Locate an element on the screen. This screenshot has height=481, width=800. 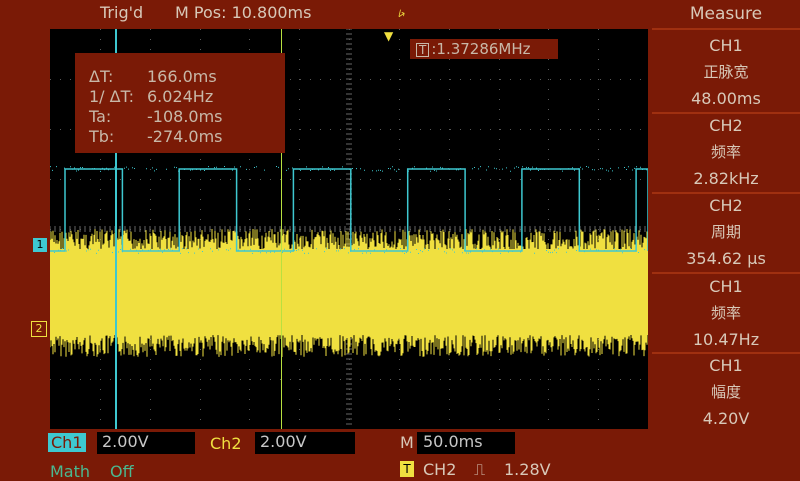
cursor-tb: Tb: -274.0ms is located at coordinates (156, 136).